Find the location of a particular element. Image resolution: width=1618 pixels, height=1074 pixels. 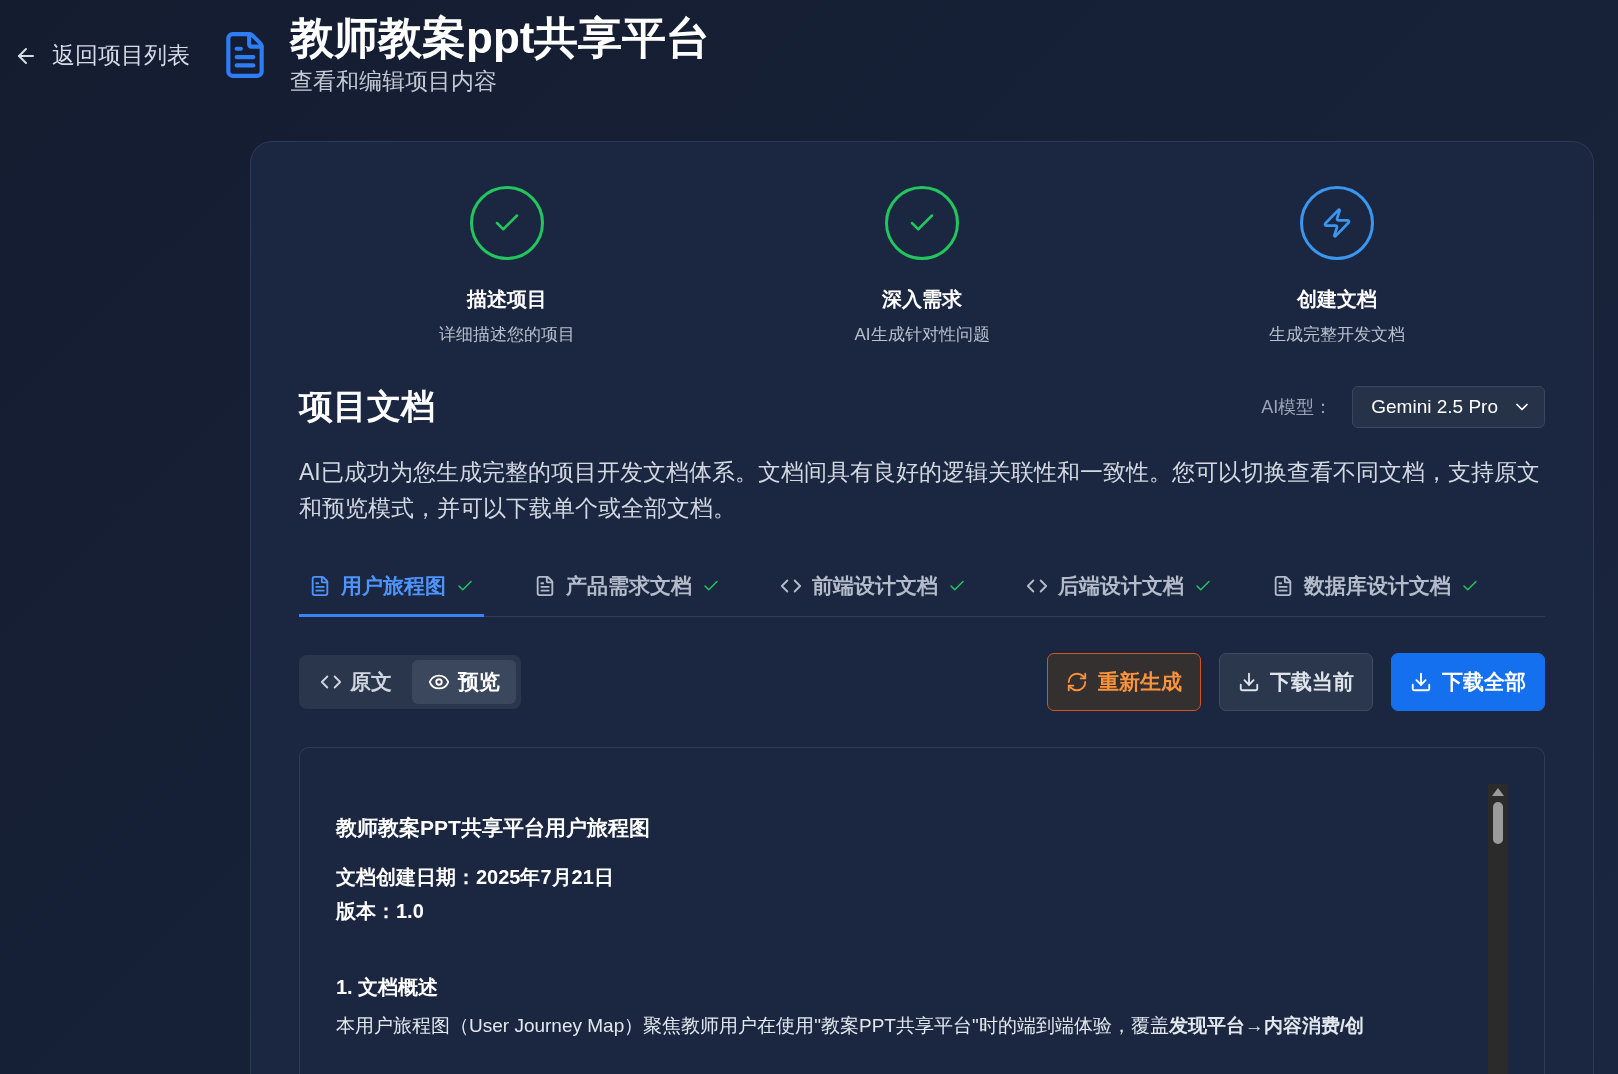

document-tab: 用户旅程图 is located at coordinates (391, 591).